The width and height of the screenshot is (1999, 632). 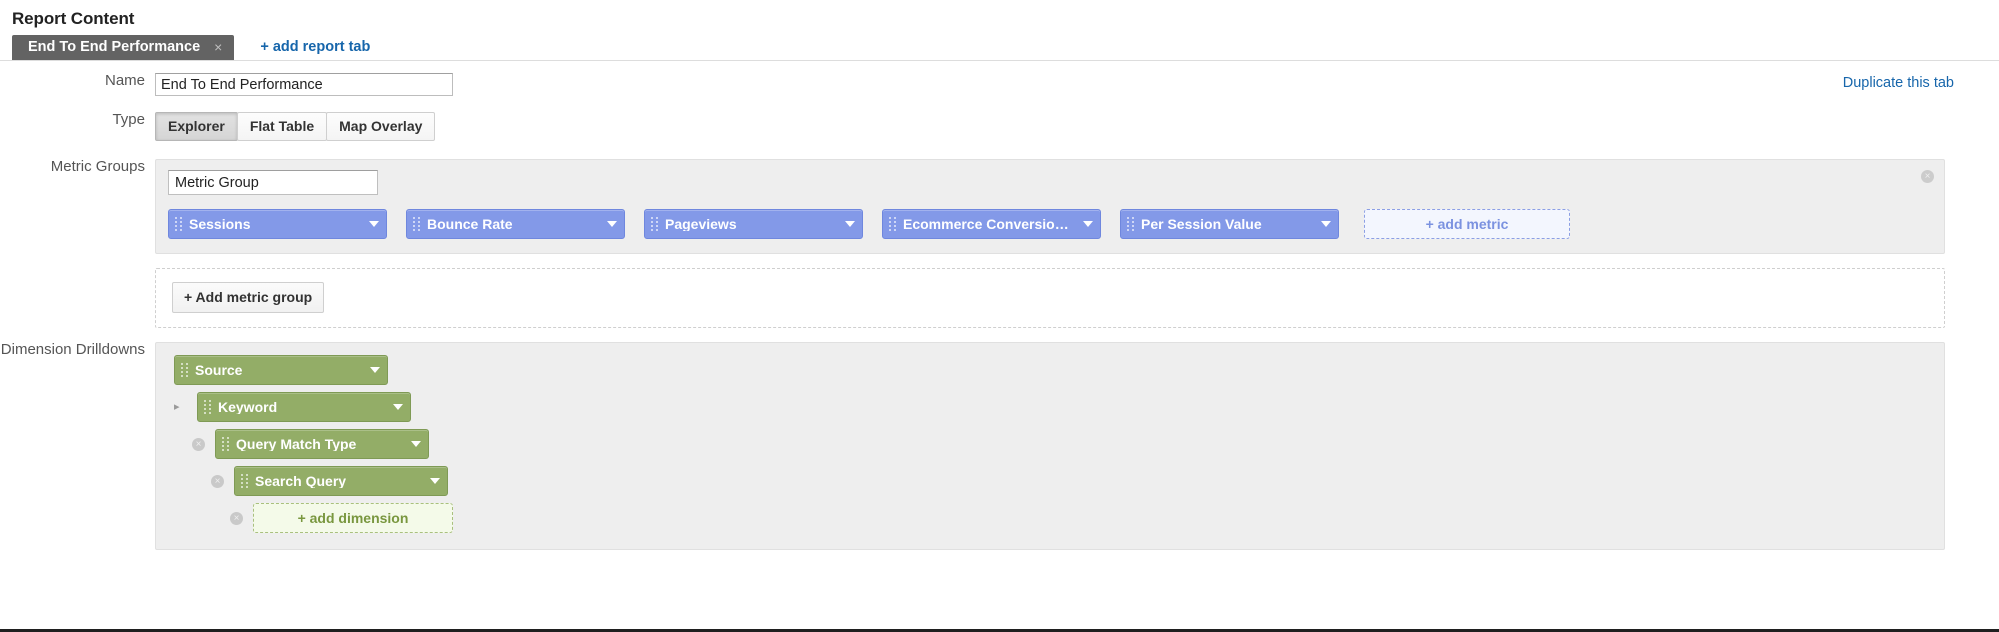 I want to click on dimension-row-keyword: ▸ Keyword, so click(x=1050, y=407).